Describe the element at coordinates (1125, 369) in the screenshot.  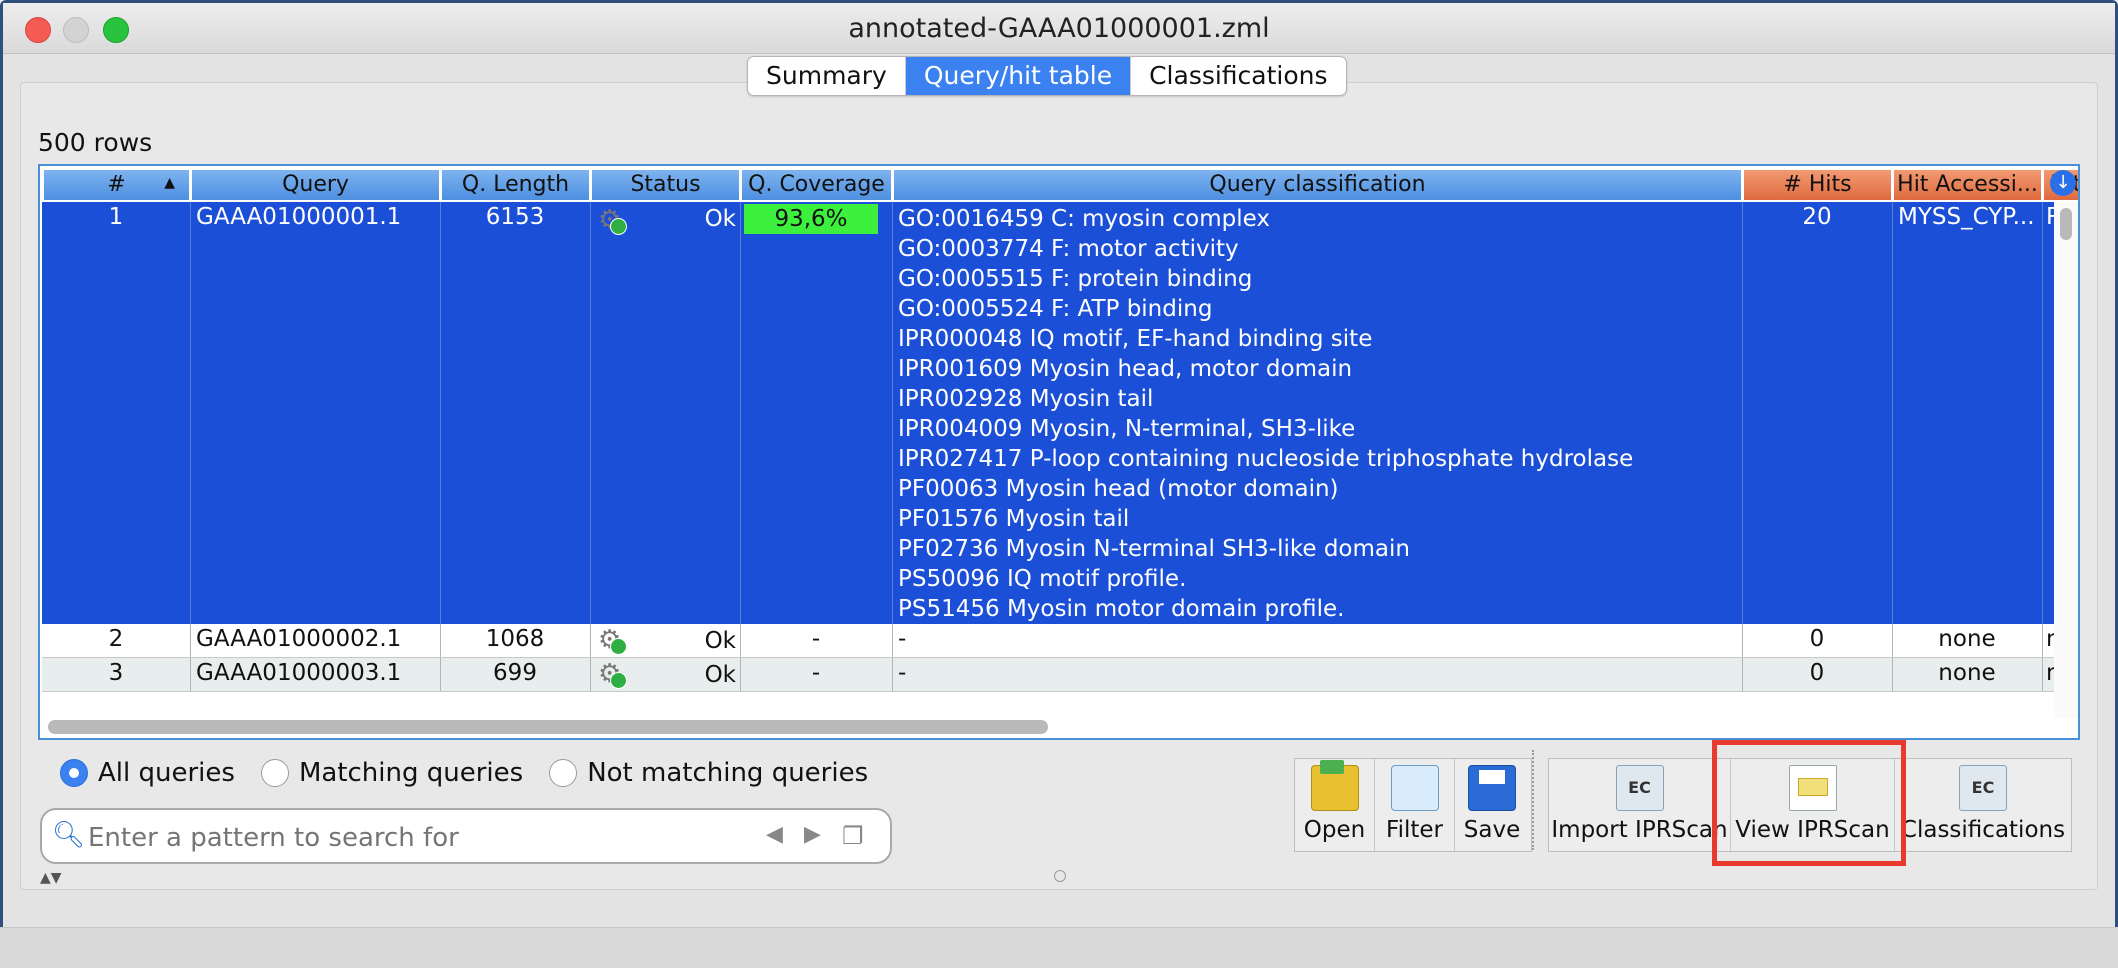
I see `classification-item: IPR001609 Myosin head, motor domain` at that location.